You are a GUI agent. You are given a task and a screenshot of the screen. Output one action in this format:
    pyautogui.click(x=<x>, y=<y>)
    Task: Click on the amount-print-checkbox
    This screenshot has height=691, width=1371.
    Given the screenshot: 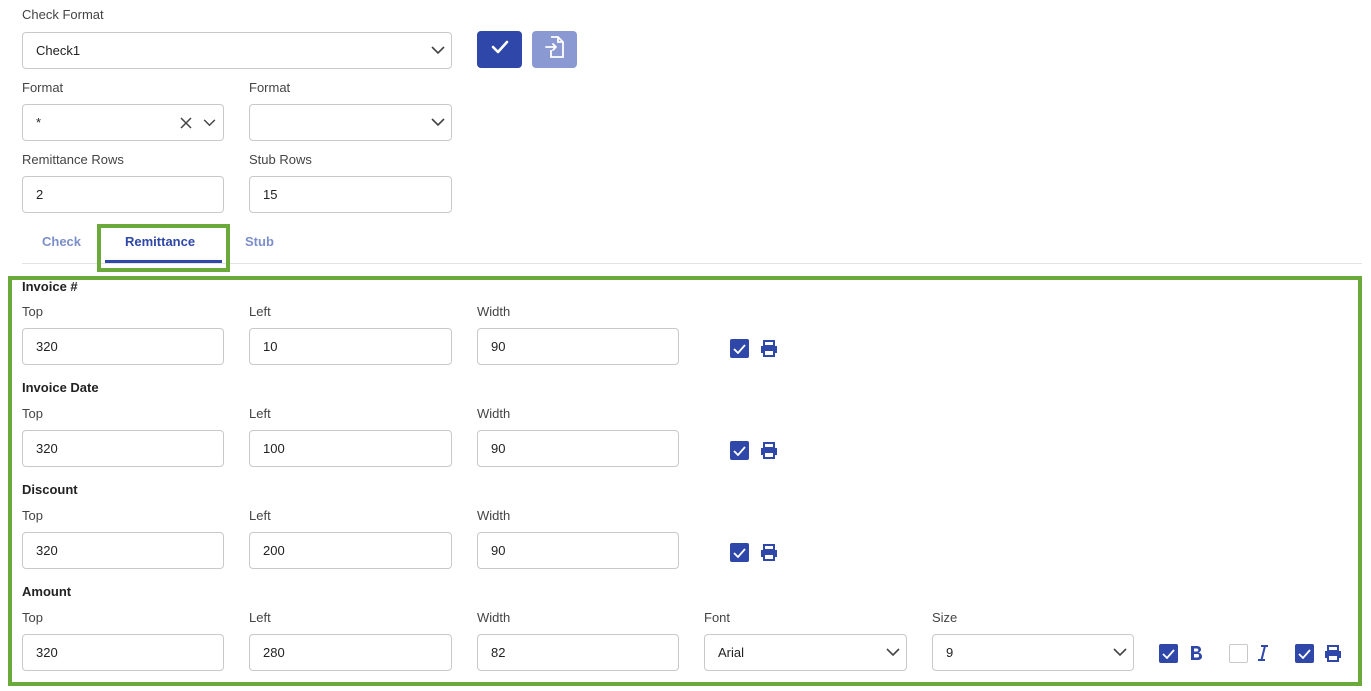 What is the action you would take?
    pyautogui.click(x=1304, y=653)
    